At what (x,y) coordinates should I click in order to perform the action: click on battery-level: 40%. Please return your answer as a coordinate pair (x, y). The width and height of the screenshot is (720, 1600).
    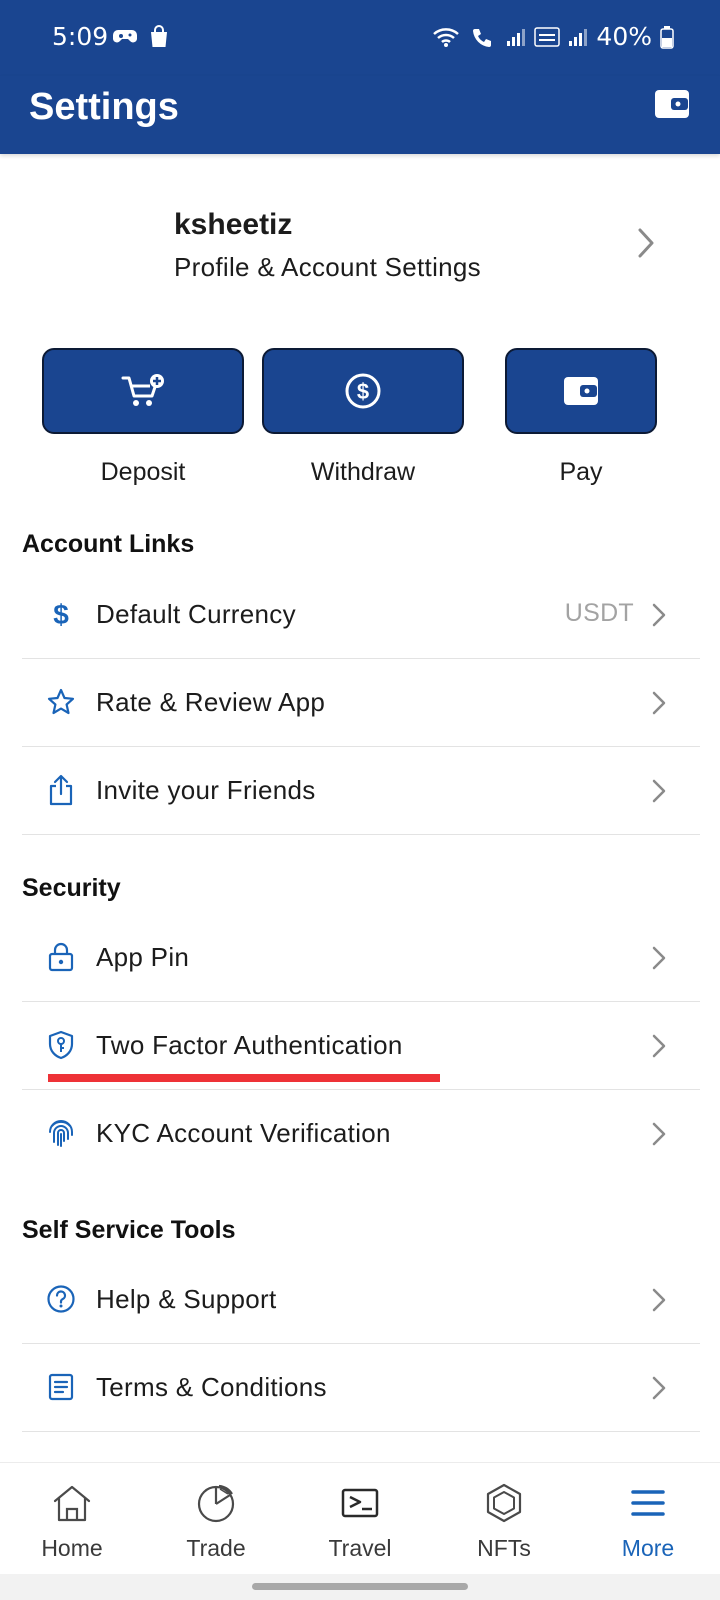
    Looking at the image, I should click on (624, 36).